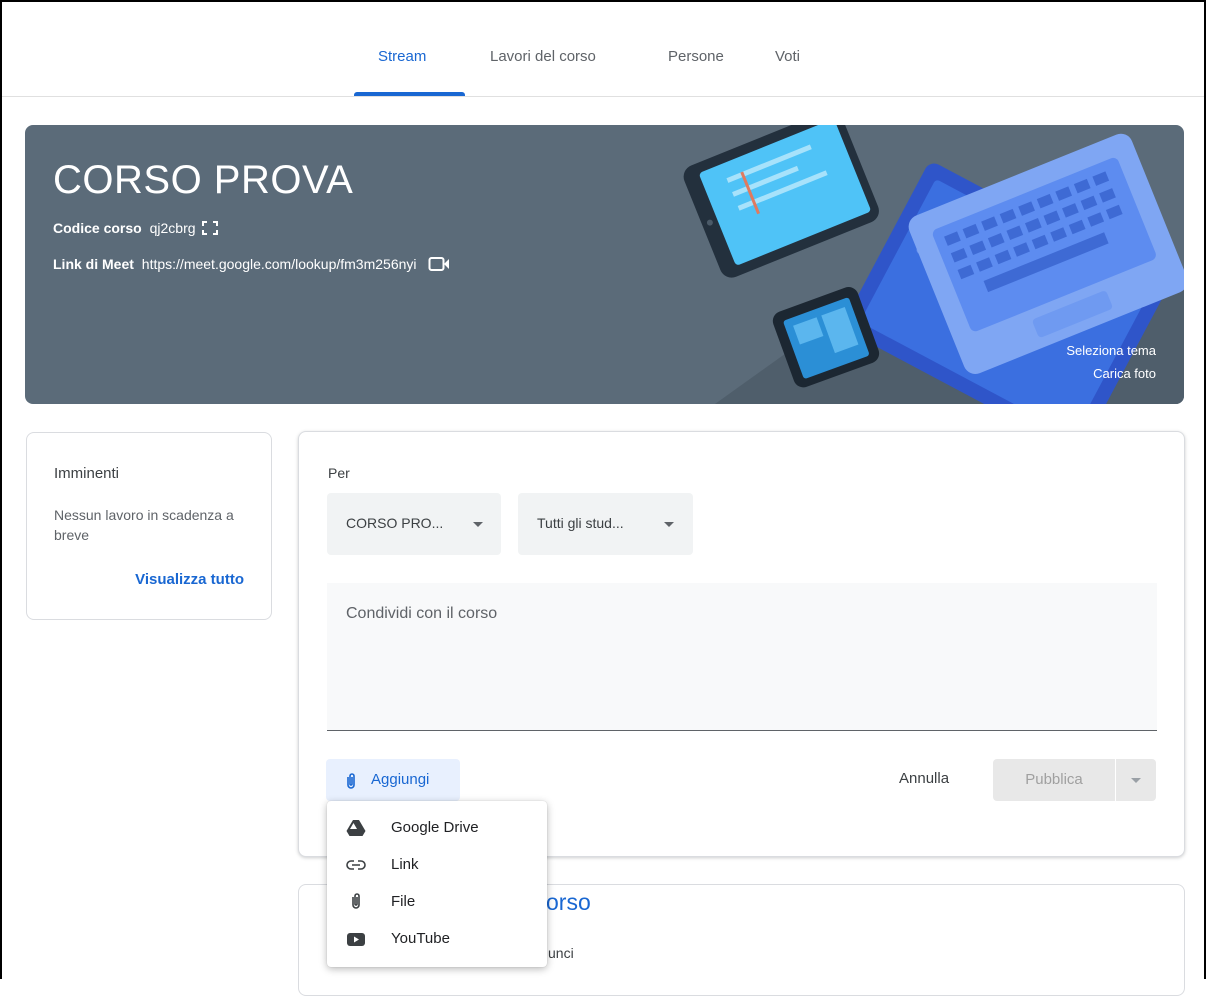 This screenshot has width=1206, height=996. I want to click on publish-button: Pubblica, so click(1054, 780).